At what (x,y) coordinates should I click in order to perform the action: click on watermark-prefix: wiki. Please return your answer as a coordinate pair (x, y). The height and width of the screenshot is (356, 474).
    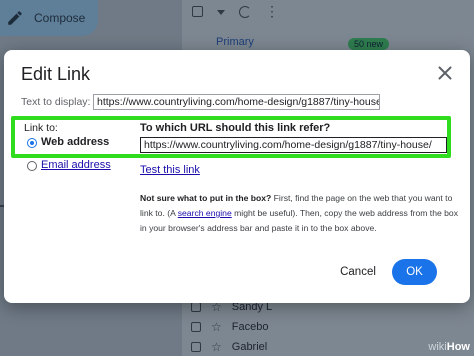
    Looking at the image, I should click on (437, 347).